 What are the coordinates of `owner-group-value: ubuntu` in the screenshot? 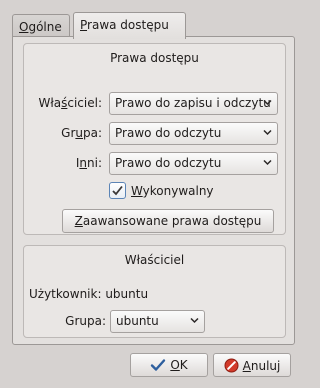 It's located at (137, 321).